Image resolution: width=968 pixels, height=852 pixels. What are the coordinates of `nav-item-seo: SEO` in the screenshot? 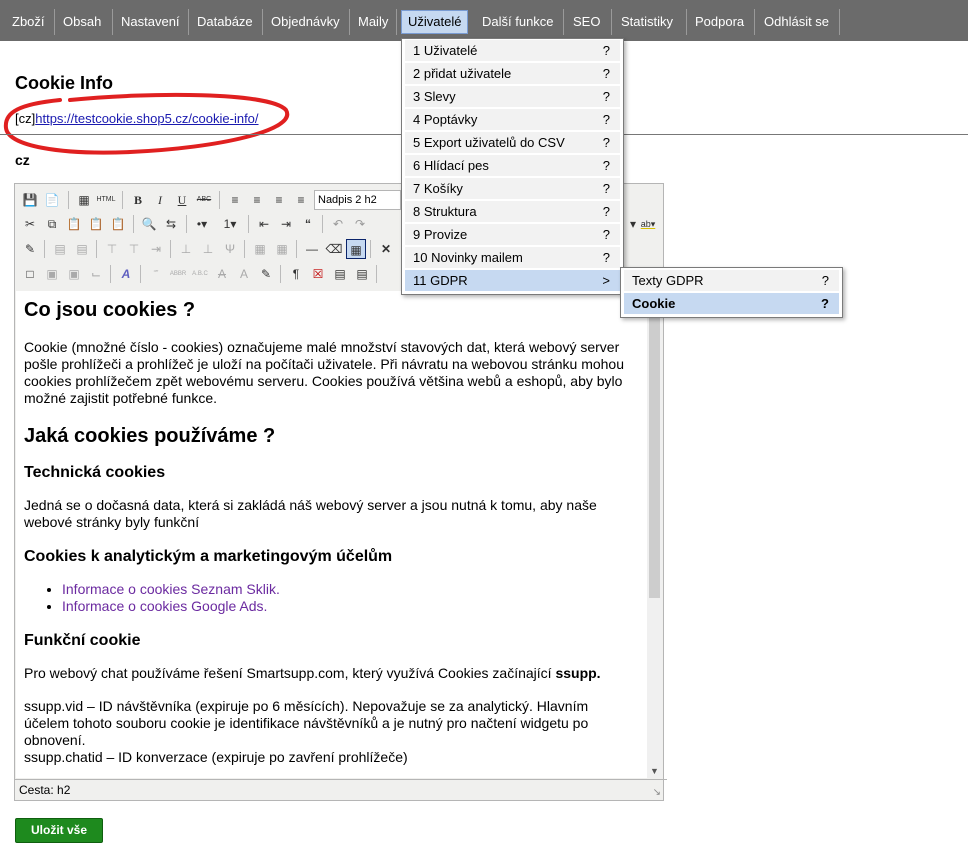 It's located at (586, 22).